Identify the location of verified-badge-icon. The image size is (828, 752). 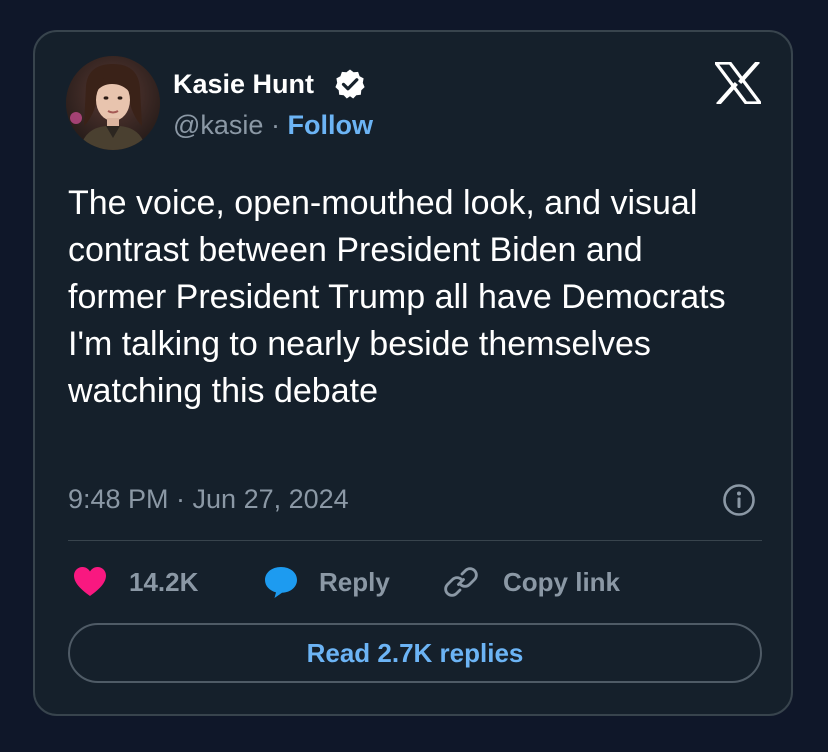
(350, 84).